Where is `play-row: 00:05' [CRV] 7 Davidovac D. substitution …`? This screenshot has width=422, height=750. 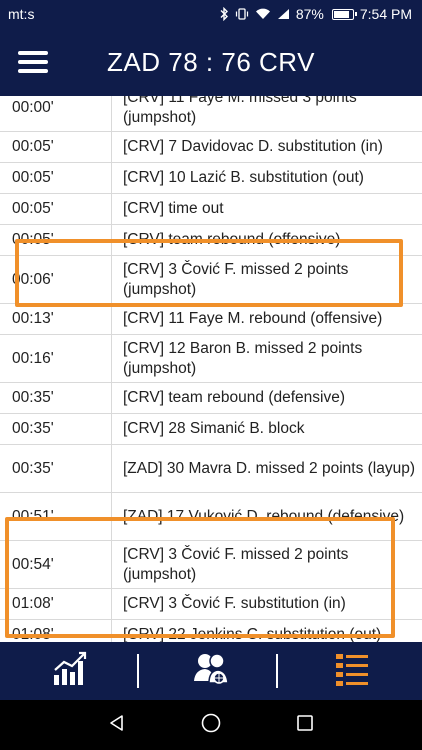 play-row: 00:05' [CRV] 7 Davidovac D. substitution … is located at coordinates (211, 147).